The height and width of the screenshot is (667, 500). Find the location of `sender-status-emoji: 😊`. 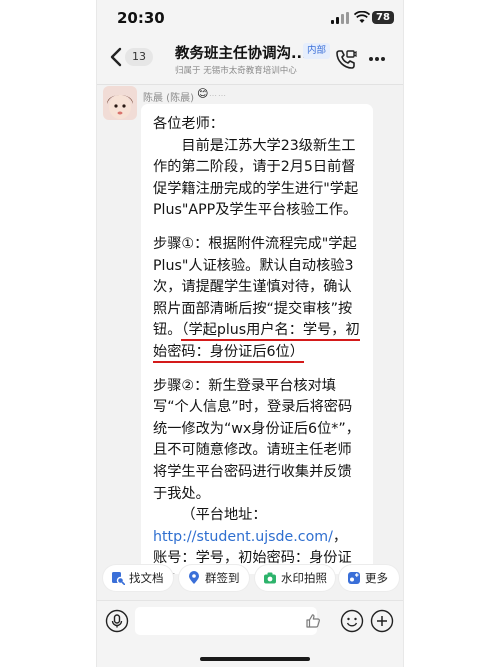

sender-status-emoji: 😊 is located at coordinates (203, 93).